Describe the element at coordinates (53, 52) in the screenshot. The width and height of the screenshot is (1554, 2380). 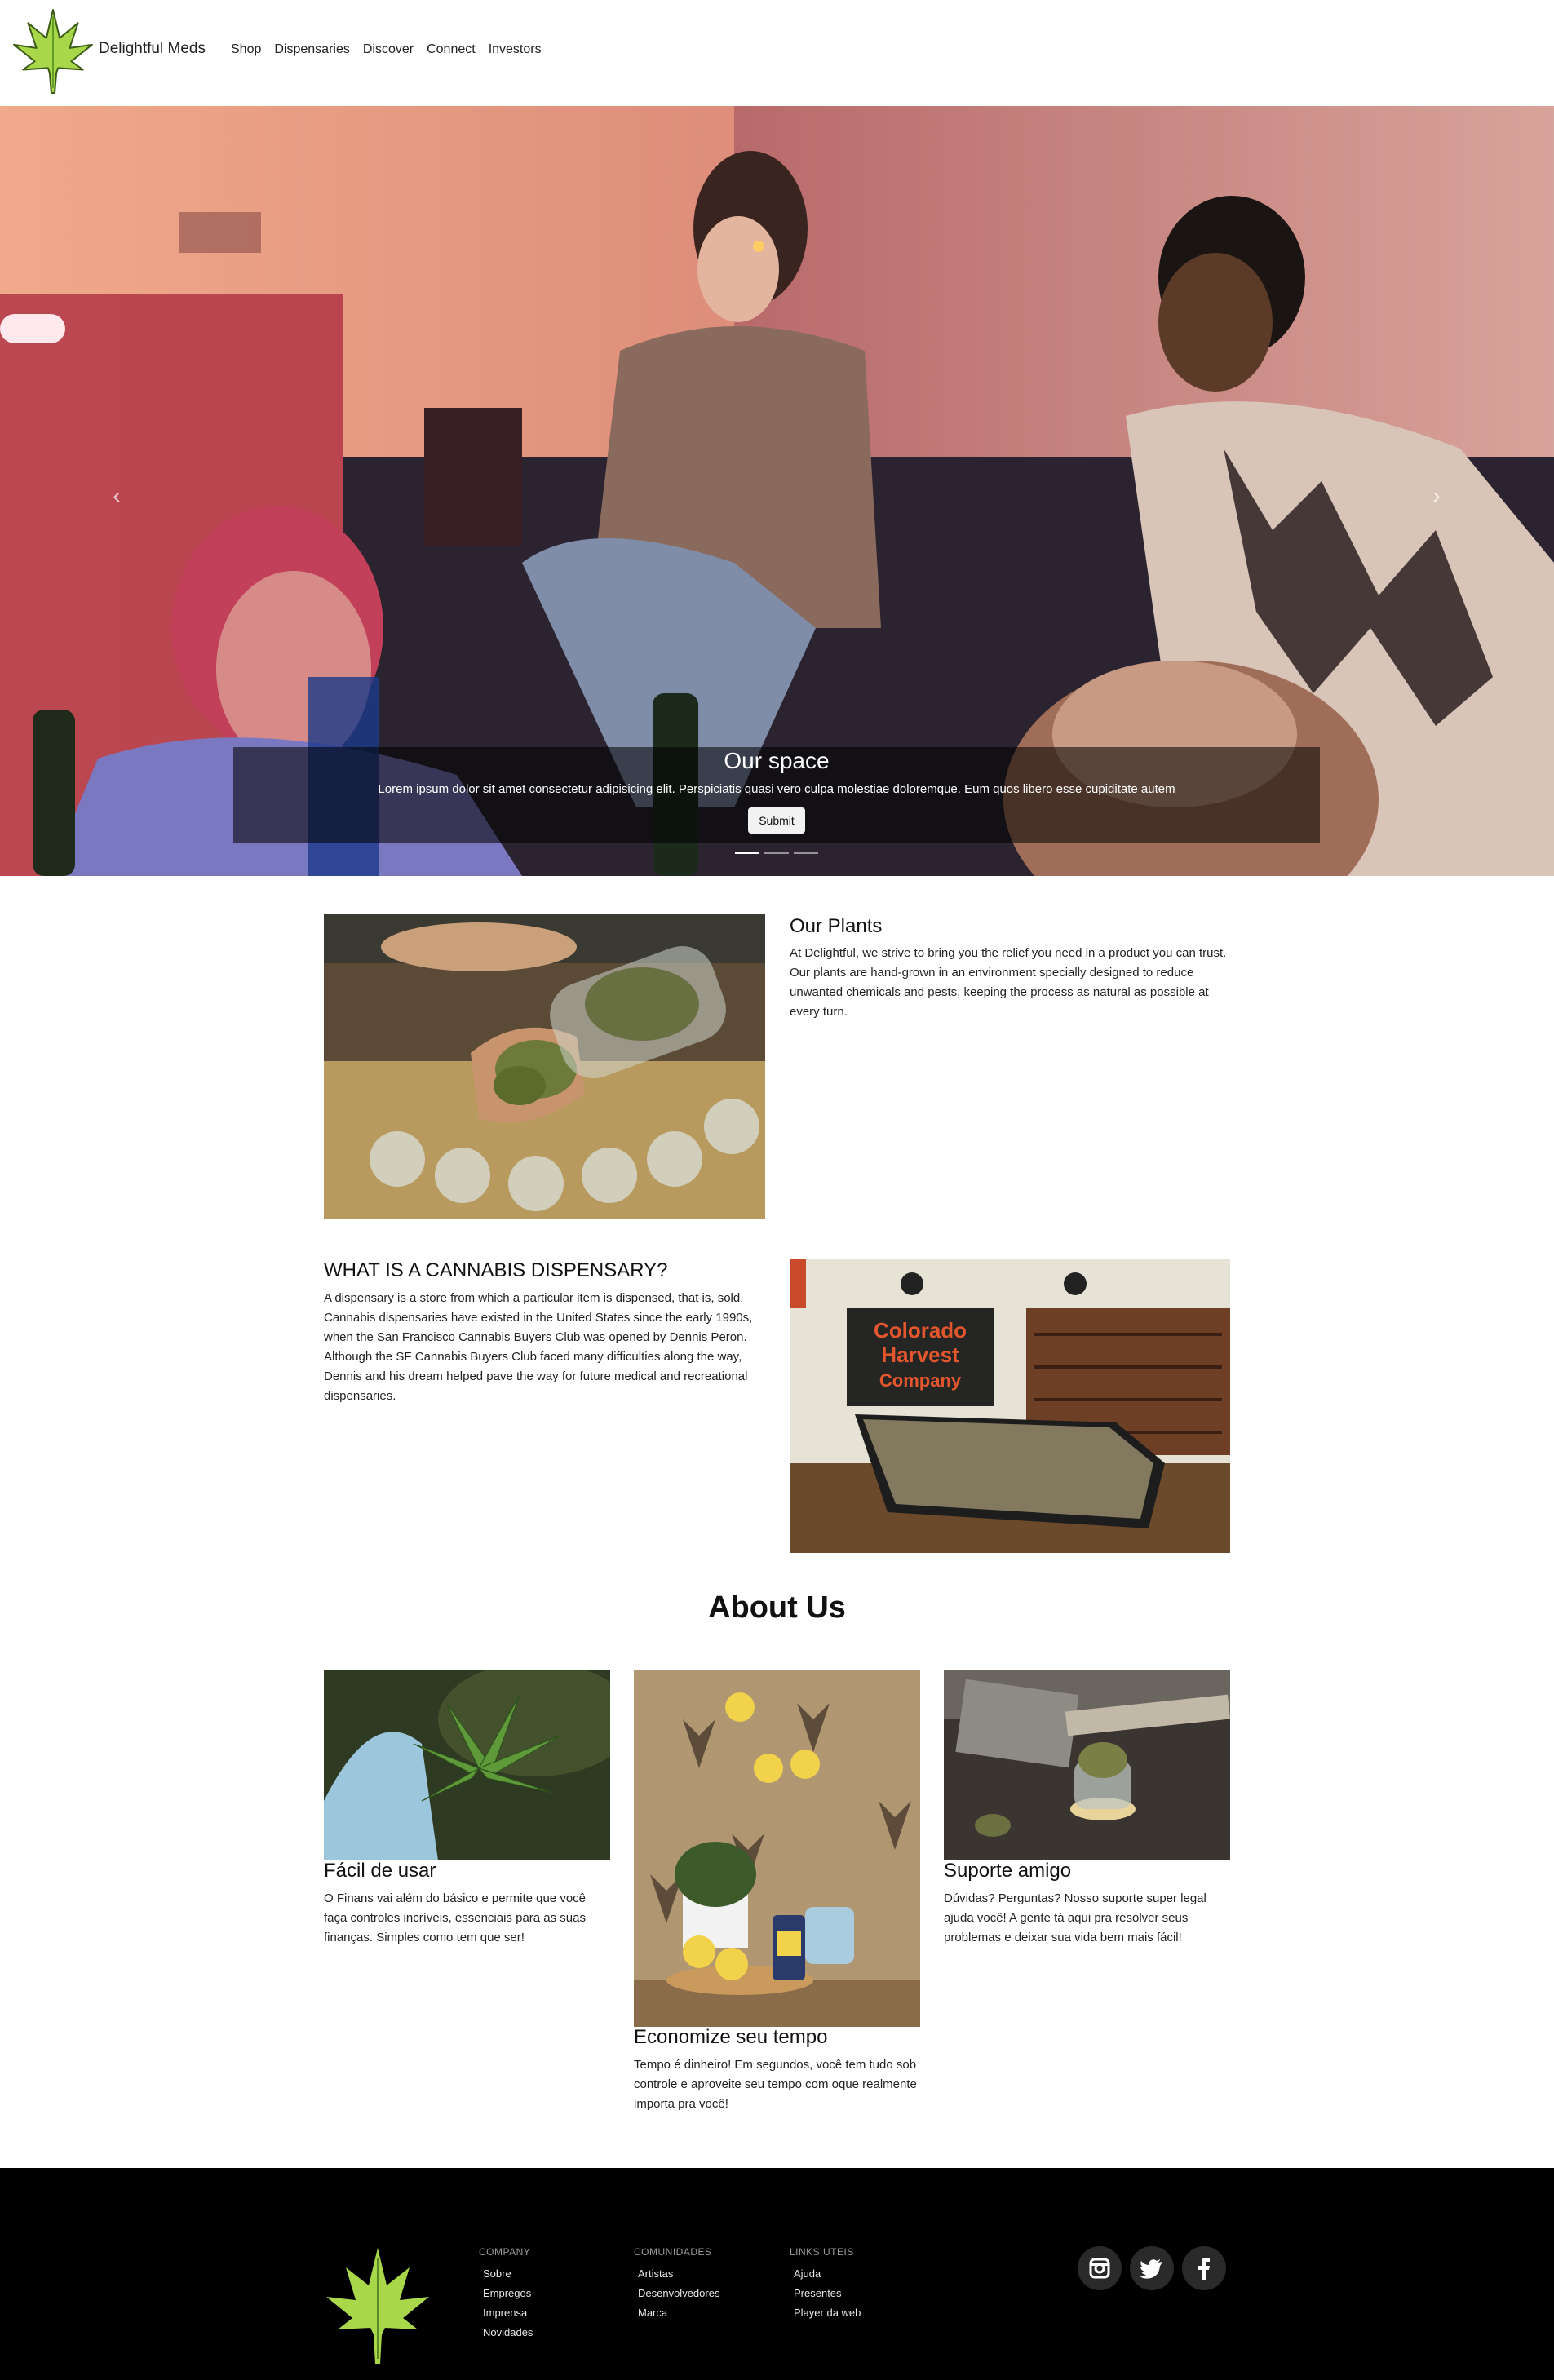
I see `cannabis-leaf-logo` at that location.